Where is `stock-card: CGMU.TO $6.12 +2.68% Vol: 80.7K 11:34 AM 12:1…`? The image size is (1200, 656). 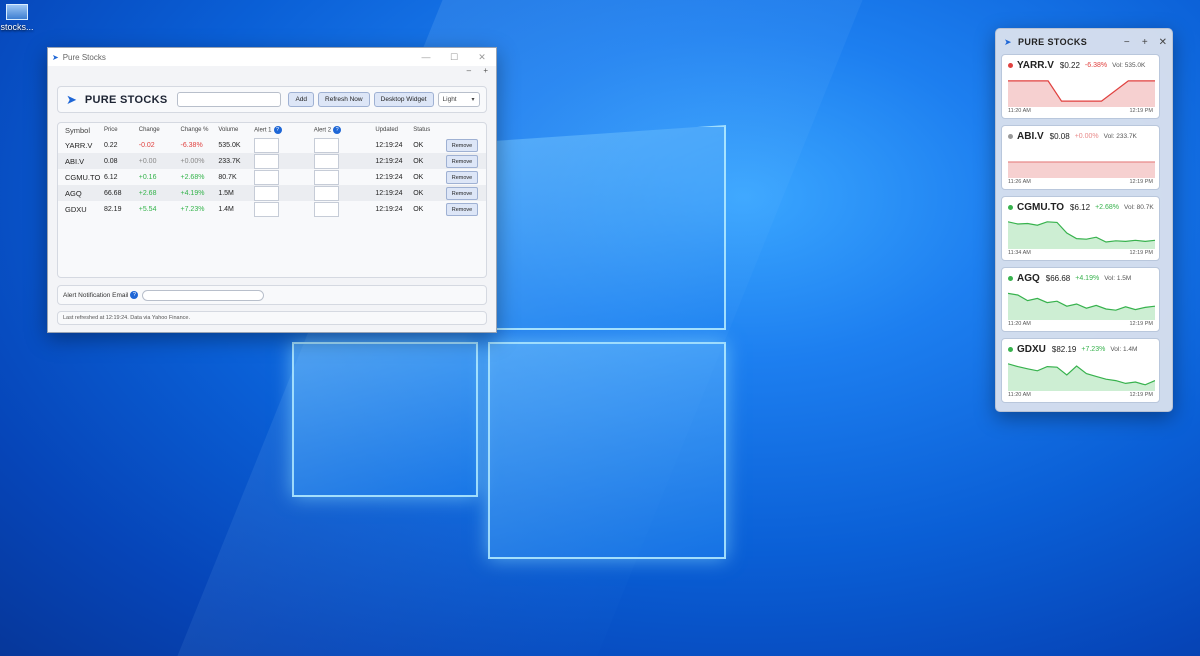
stock-card: CGMU.TO $6.12 +2.68% Vol: 80.7K 11:34 AM 12:1… is located at coordinates (1080, 228).